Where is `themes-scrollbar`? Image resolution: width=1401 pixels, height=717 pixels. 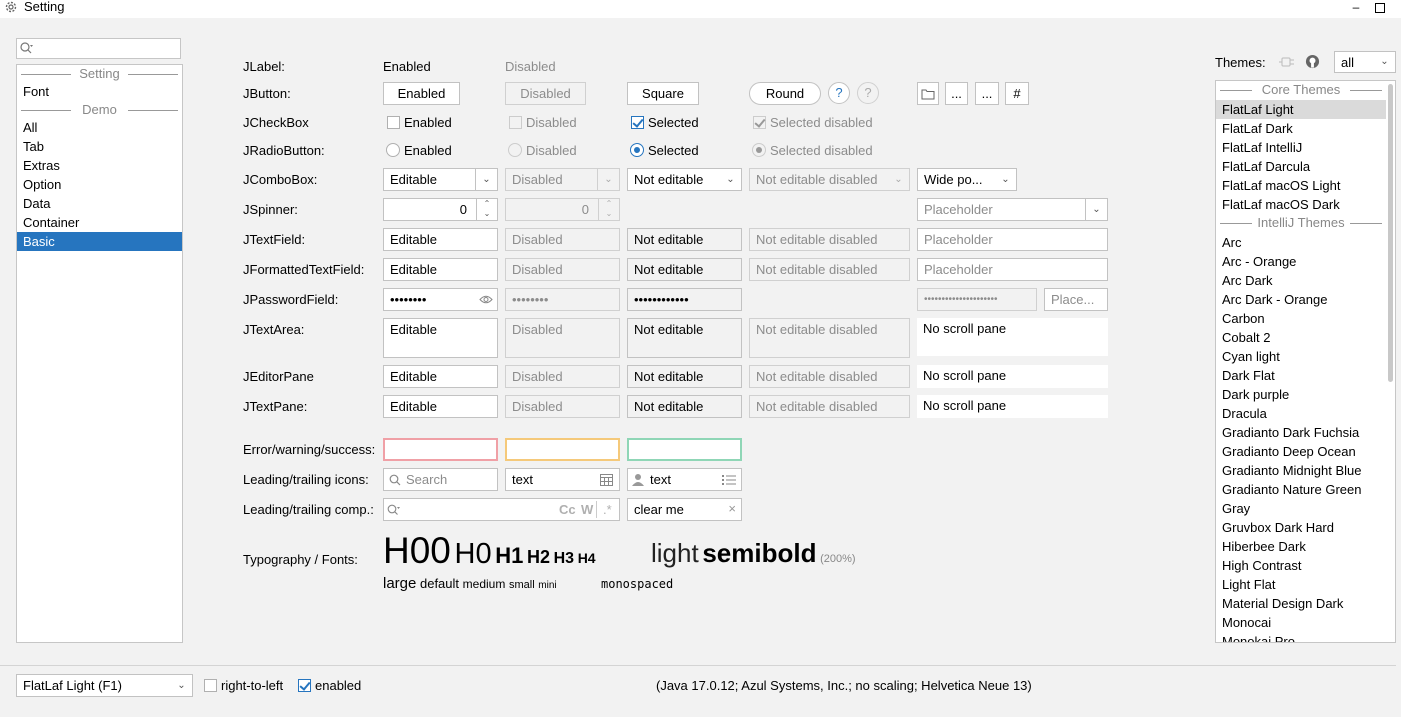
themes-scrollbar is located at coordinates (1390, 233).